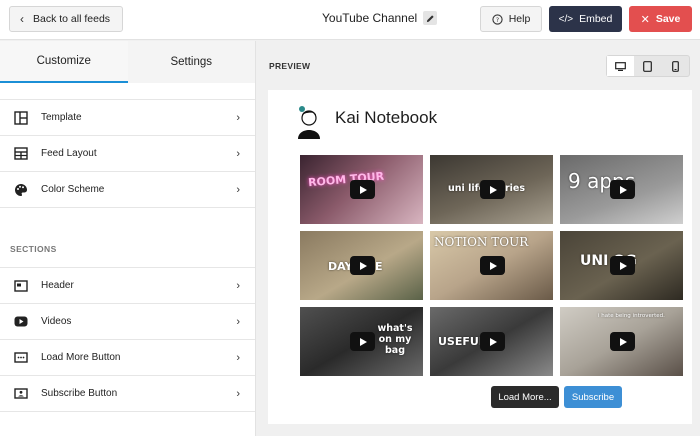 This screenshot has height=436, width=700. I want to click on video-thumbnail: uni life diaries, so click(491, 189).